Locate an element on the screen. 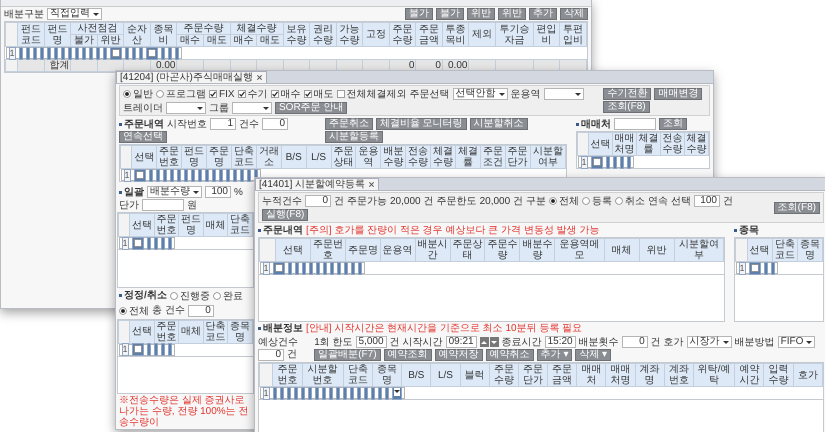 This screenshot has width=825, height=432. dropdown: 직접입력 is located at coordinates (74, 14).